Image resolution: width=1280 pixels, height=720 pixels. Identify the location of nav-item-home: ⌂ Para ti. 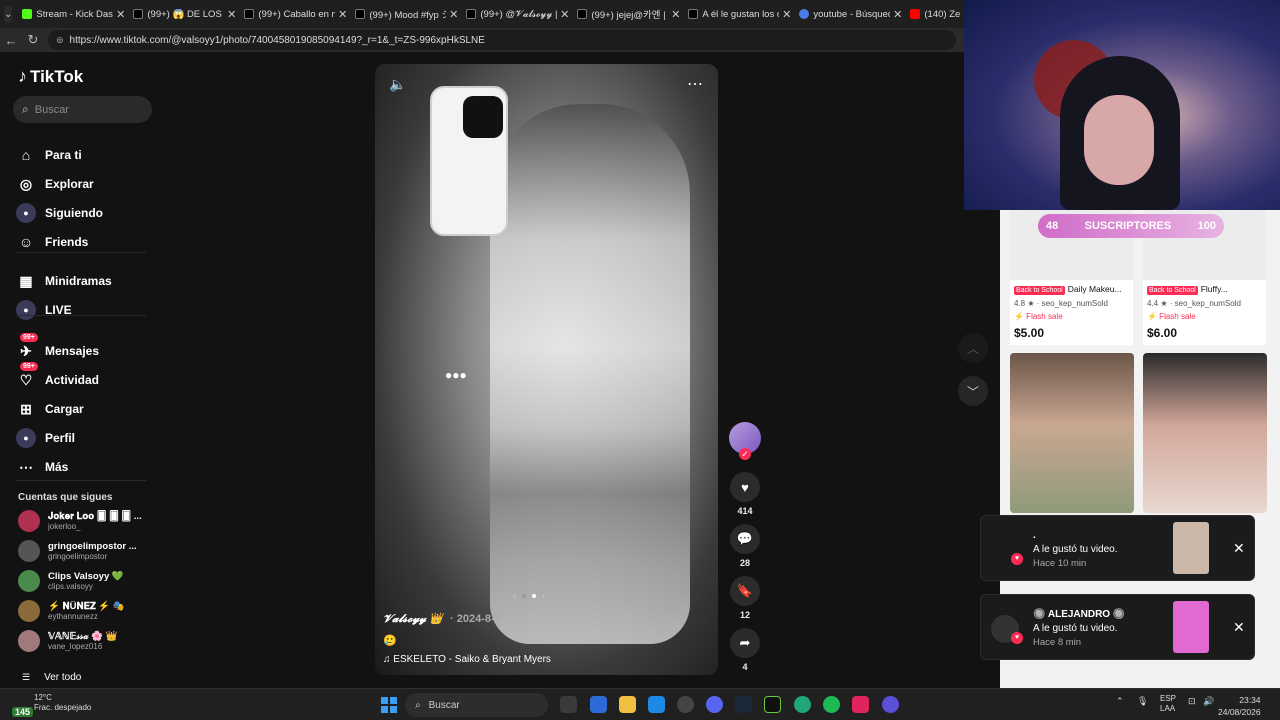
(49, 155).